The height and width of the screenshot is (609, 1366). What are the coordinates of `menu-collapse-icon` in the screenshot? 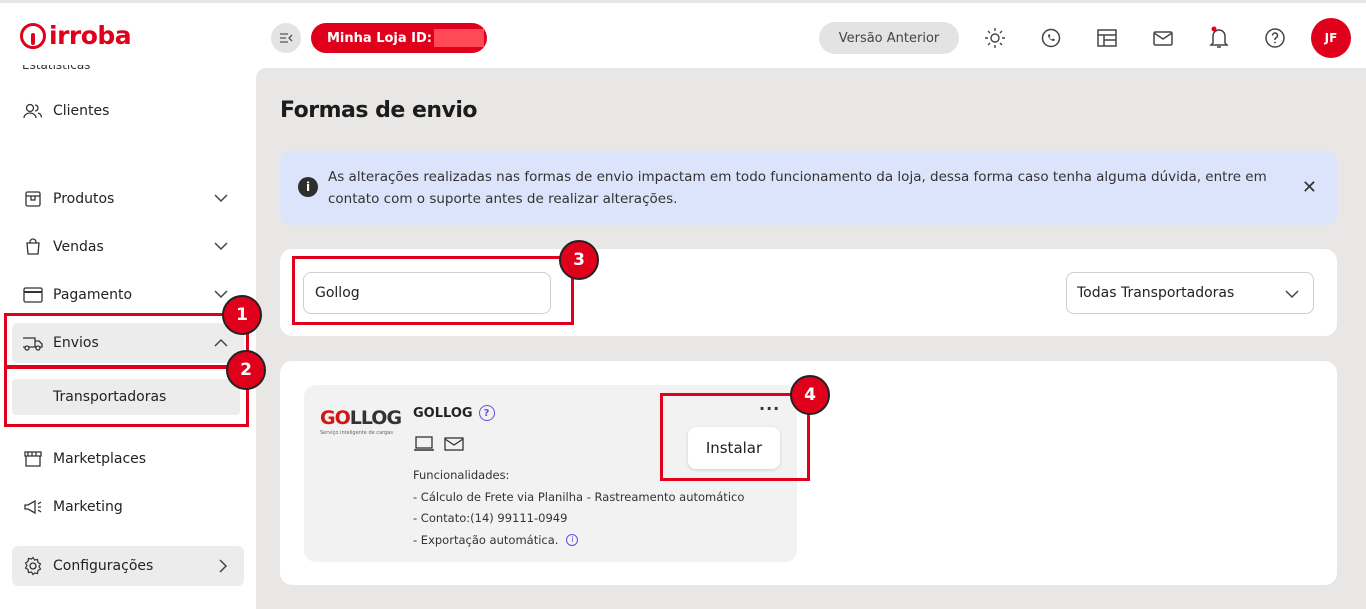 It's located at (286, 38).